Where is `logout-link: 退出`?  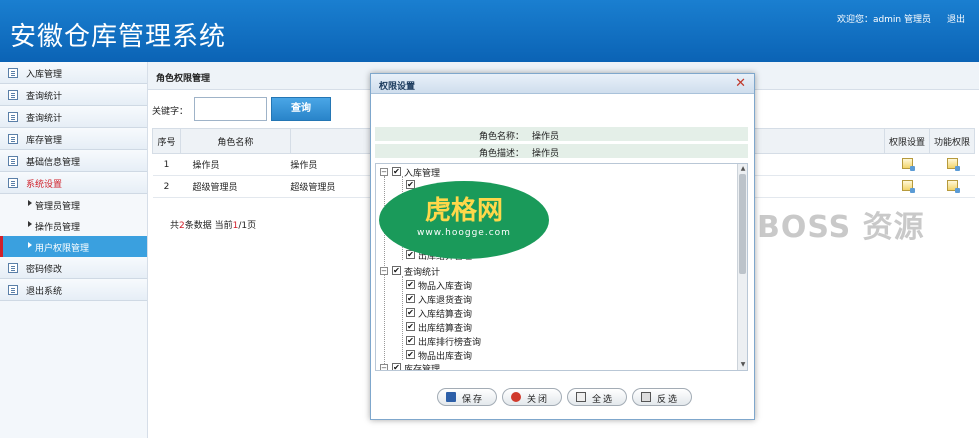 logout-link: 退出 is located at coordinates (956, 18).